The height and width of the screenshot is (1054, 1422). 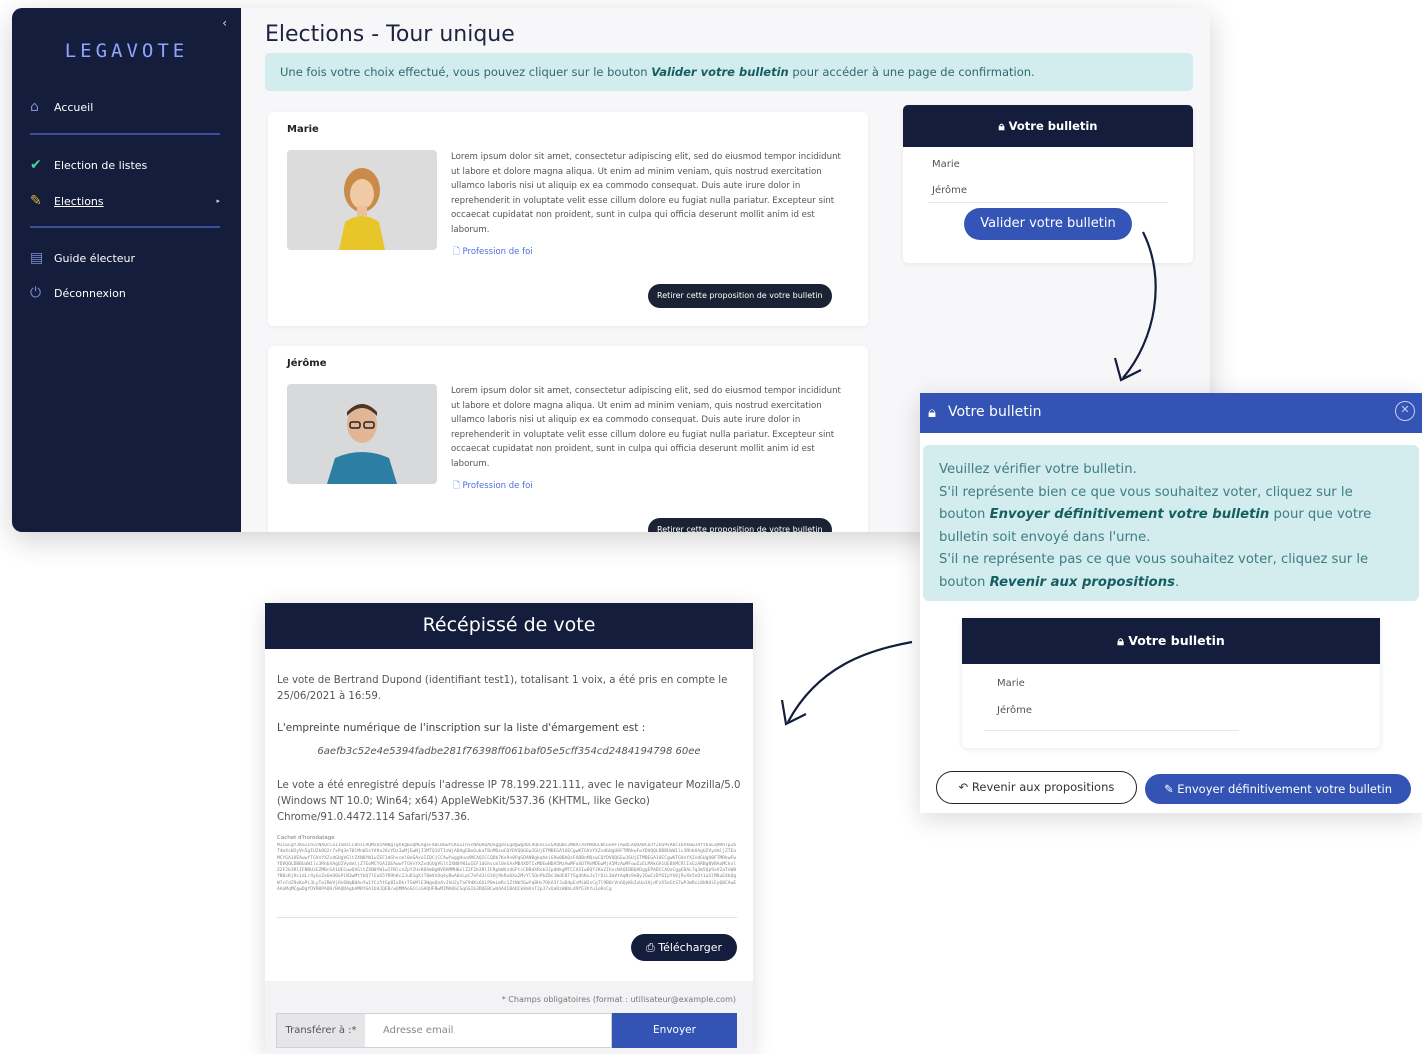 I want to click on sidebar-item-deconnexion: ⏻ Déconnexion, so click(x=125, y=293).